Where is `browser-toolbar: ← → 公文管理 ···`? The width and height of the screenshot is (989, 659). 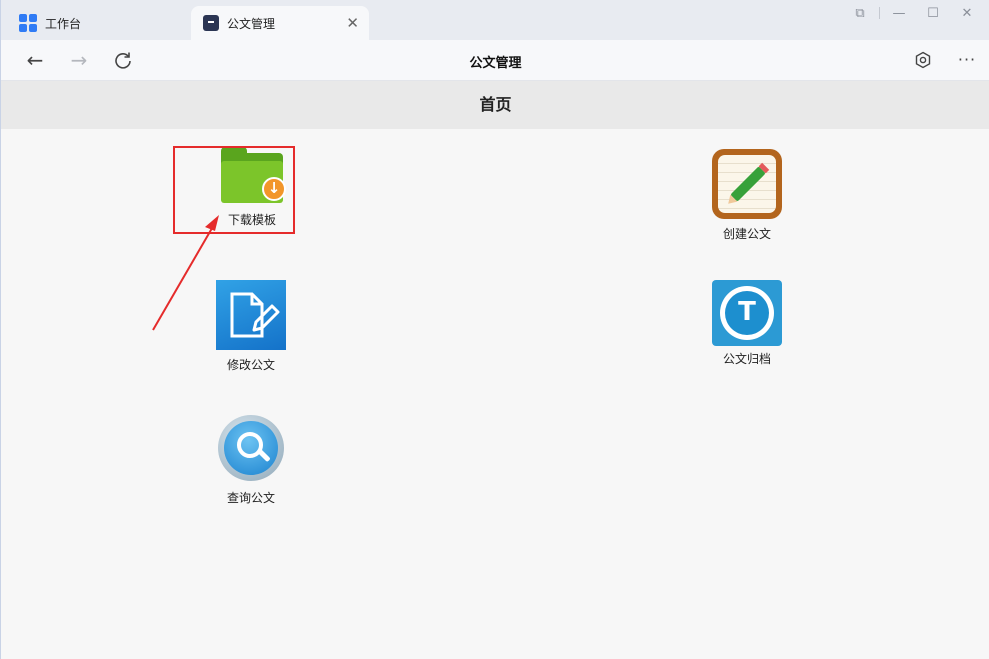 browser-toolbar: ← → 公文管理 ··· is located at coordinates (495, 60).